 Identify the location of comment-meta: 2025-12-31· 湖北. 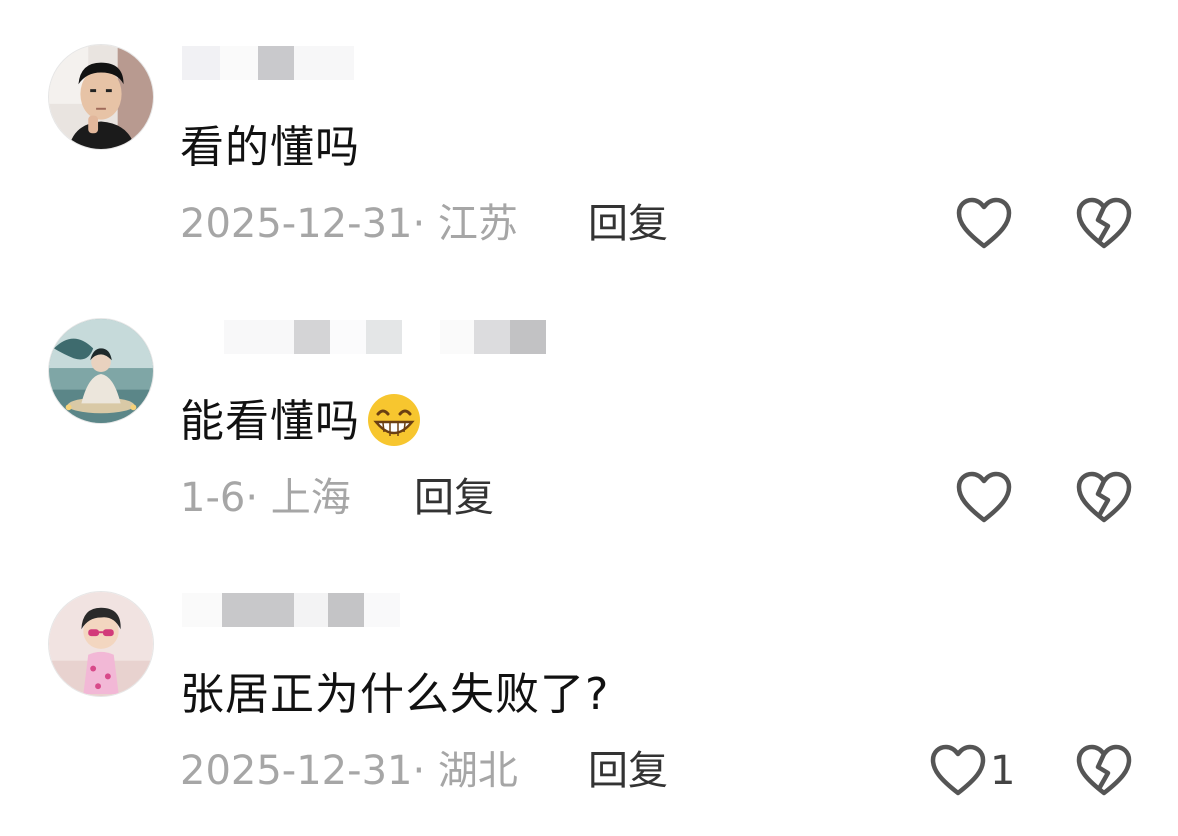
(349, 771).